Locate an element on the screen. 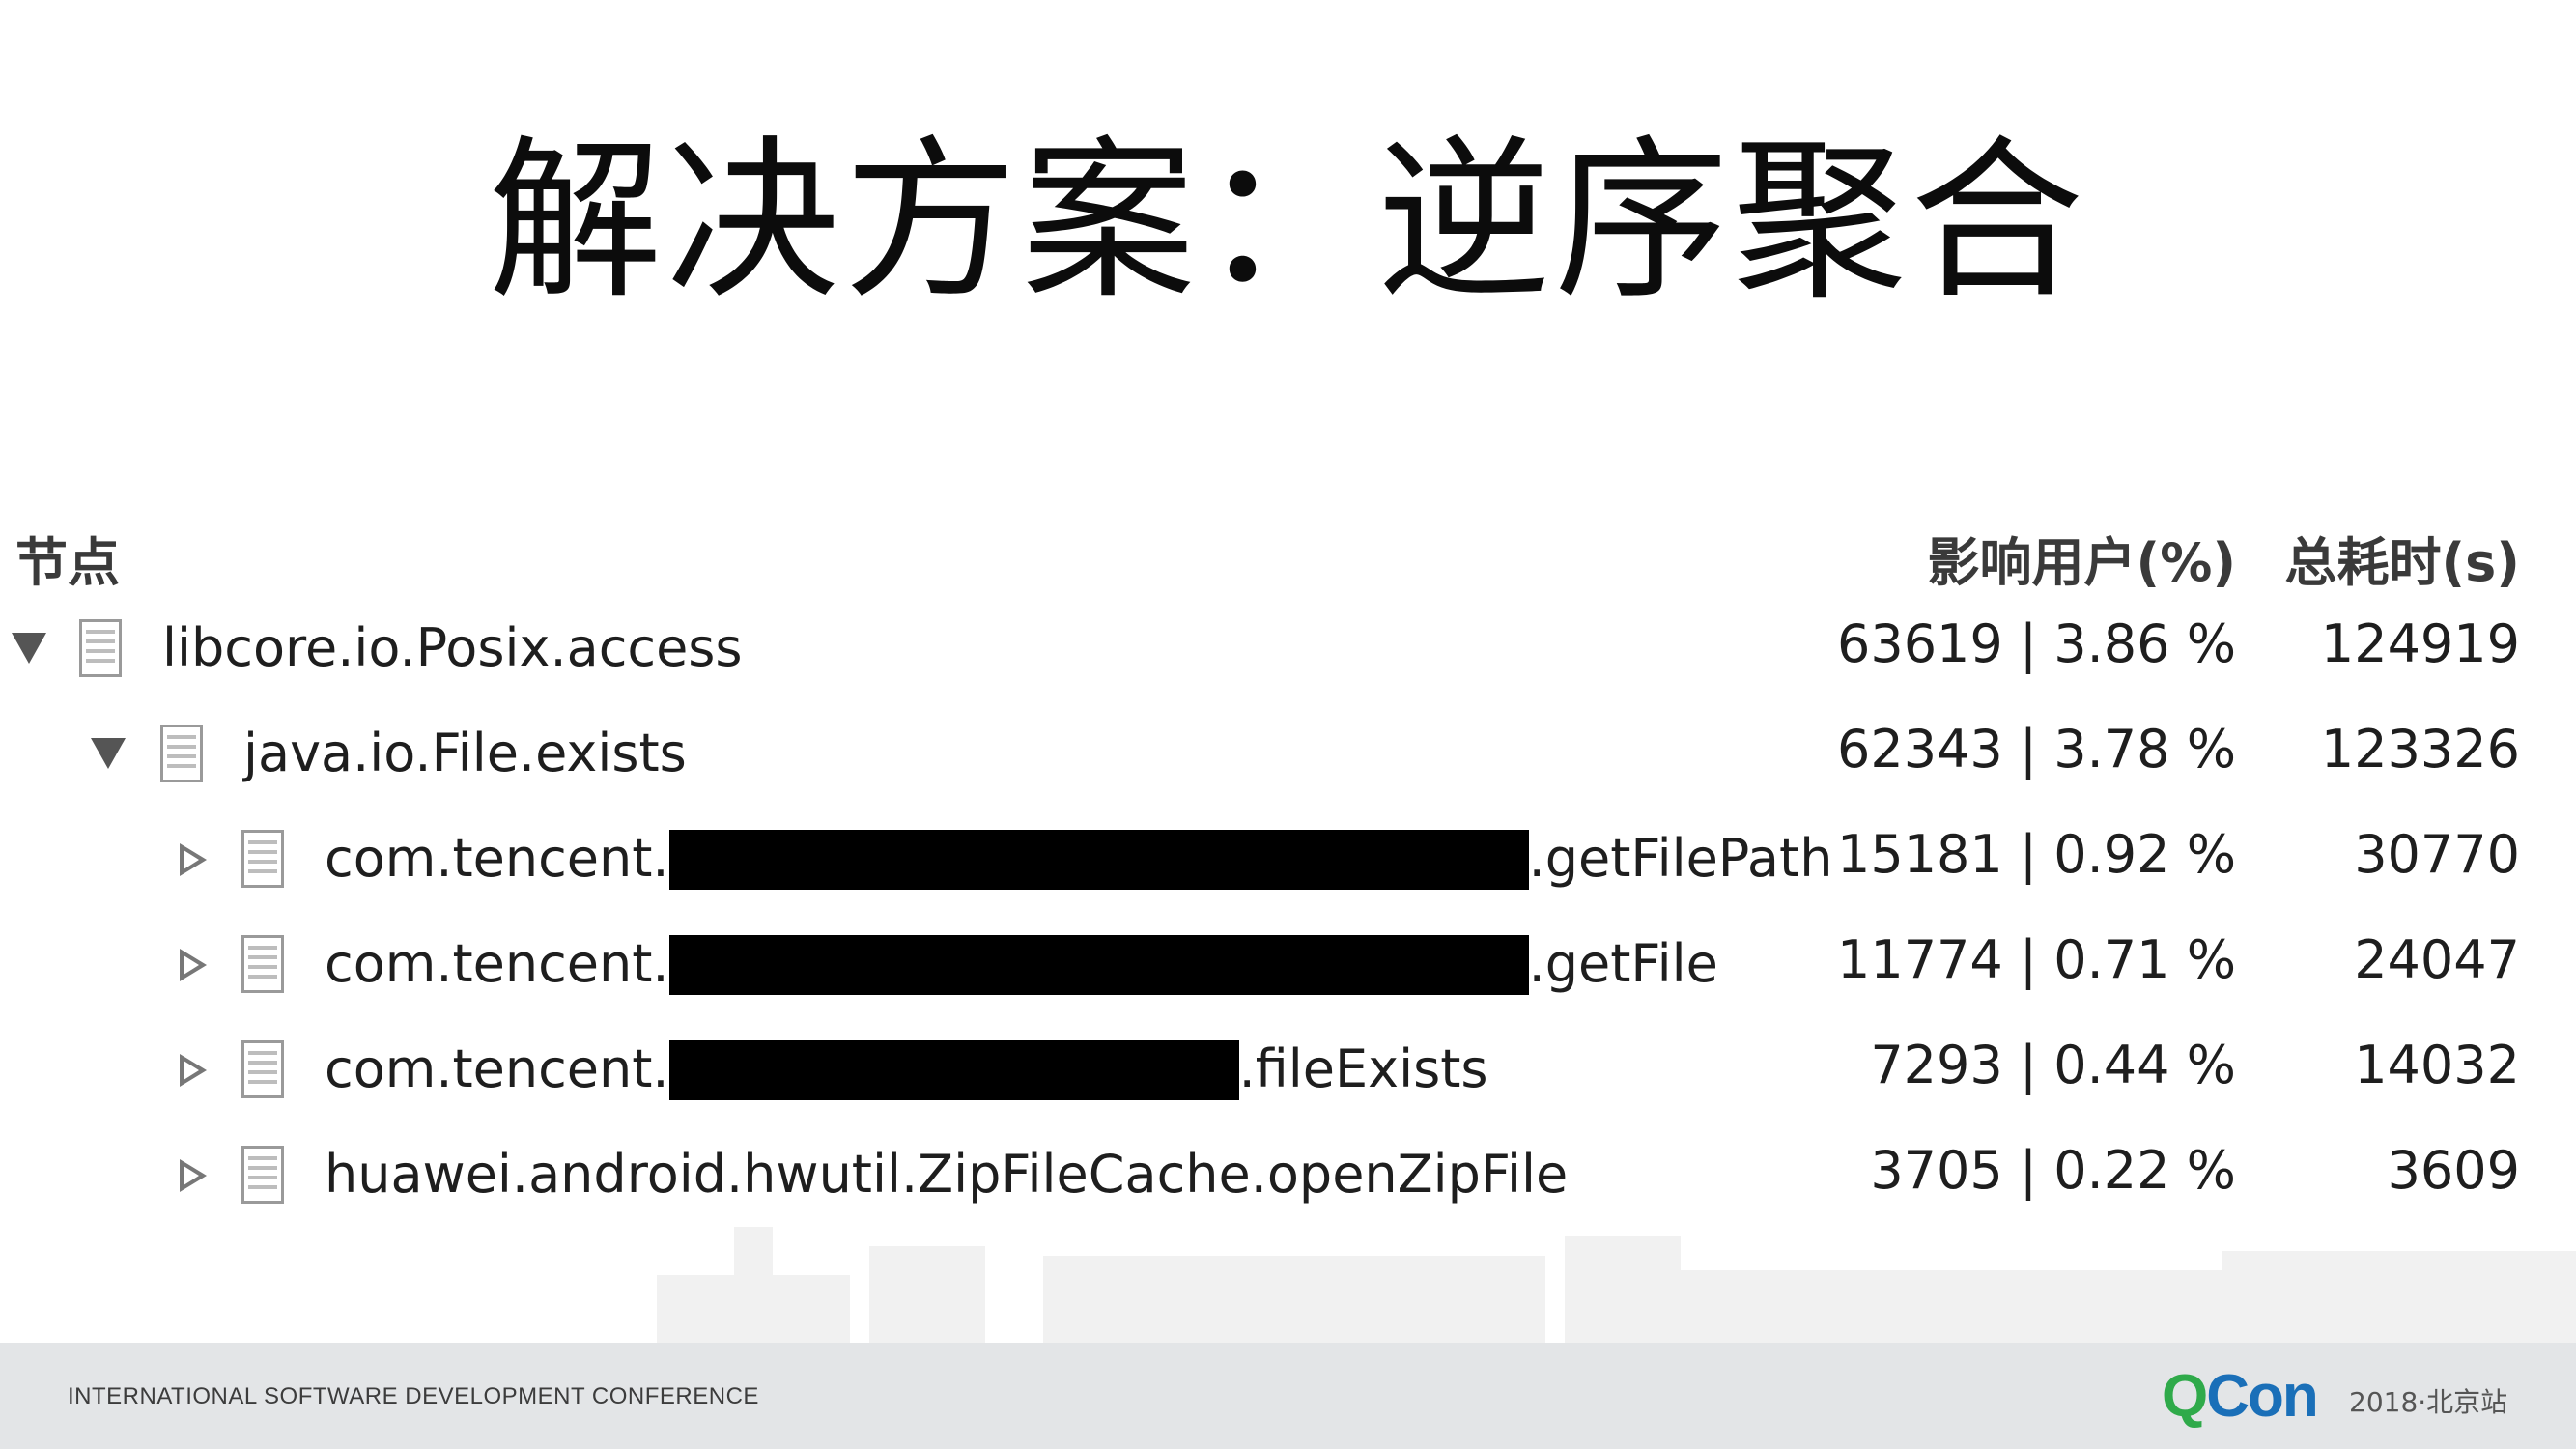 This screenshot has height=1449, width=2576. total-time-cell: 24047 is located at coordinates (2437, 959).